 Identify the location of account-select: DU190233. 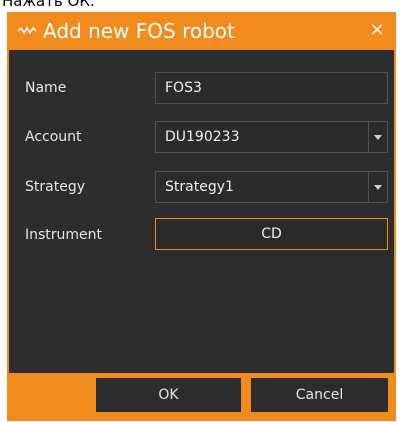
(271, 137).